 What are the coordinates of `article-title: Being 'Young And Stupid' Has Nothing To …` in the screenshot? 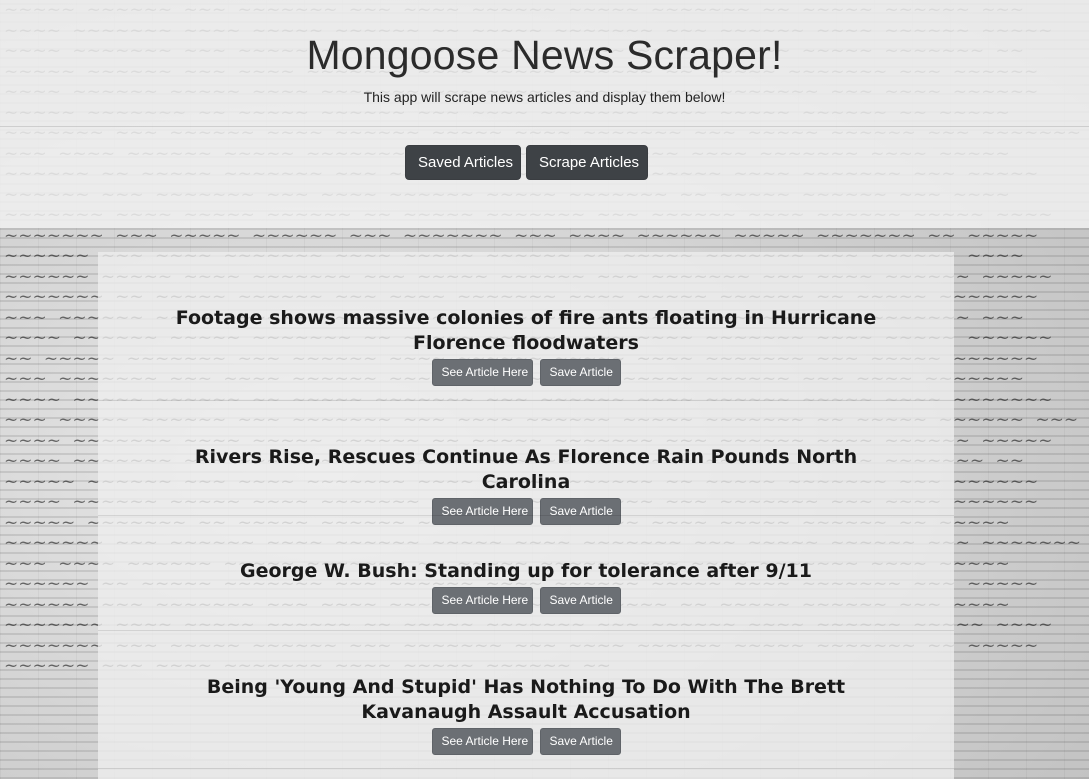 It's located at (526, 699).